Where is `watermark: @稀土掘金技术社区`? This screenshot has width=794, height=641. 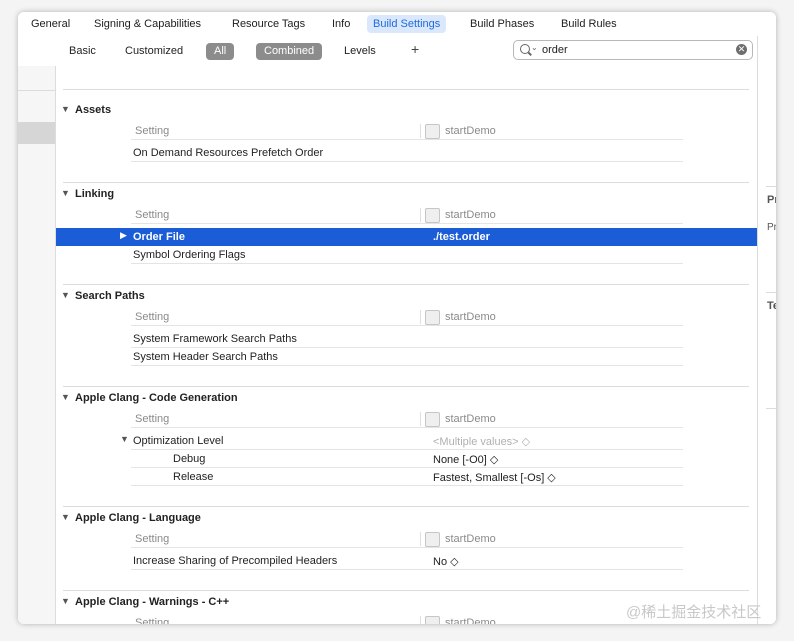 watermark: @稀土掘金技术社区 is located at coordinates (694, 612).